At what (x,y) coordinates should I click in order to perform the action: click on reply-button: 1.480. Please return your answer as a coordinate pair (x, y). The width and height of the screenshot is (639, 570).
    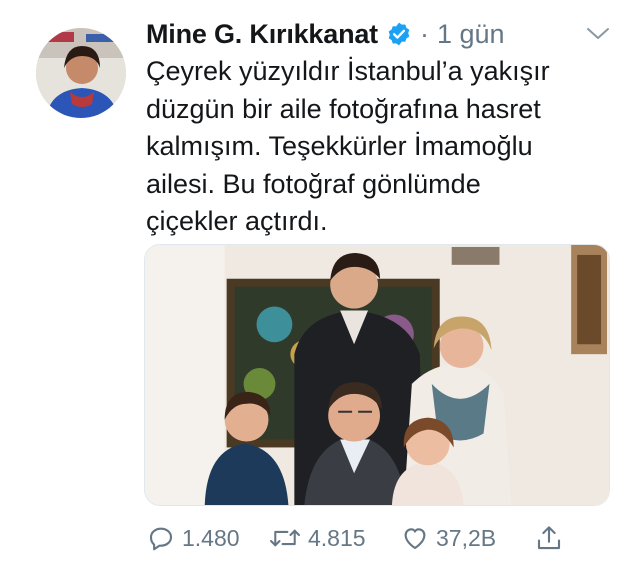
    Looking at the image, I should click on (193, 538).